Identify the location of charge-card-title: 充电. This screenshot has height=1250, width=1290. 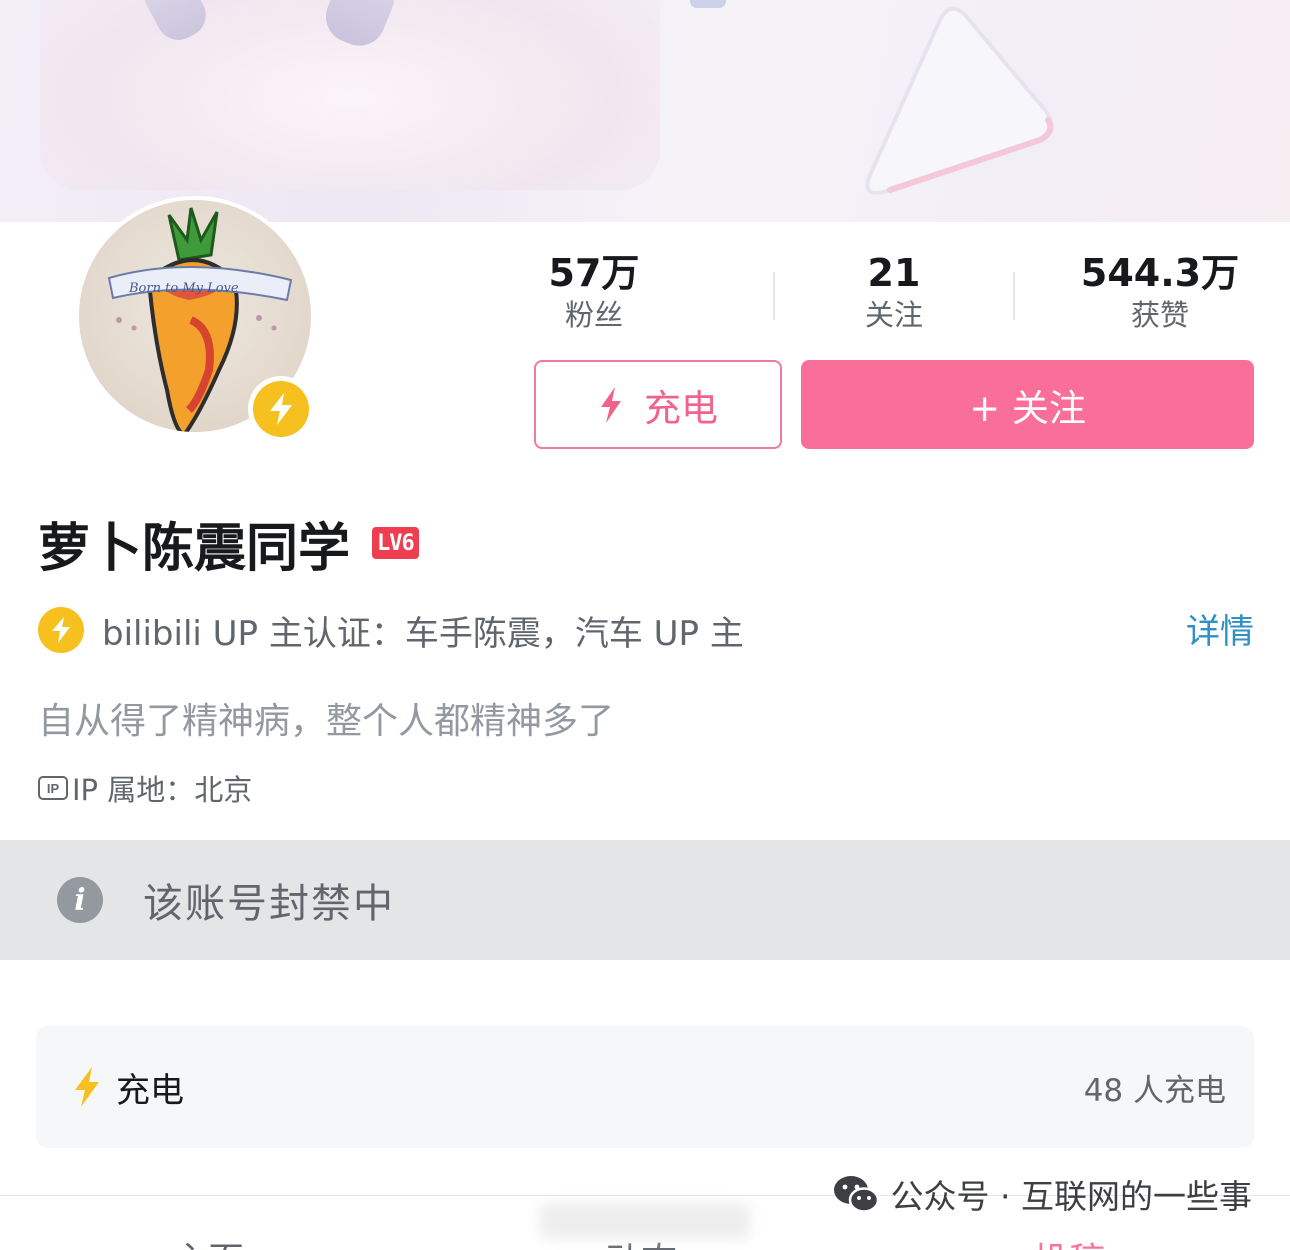
(150, 1090).